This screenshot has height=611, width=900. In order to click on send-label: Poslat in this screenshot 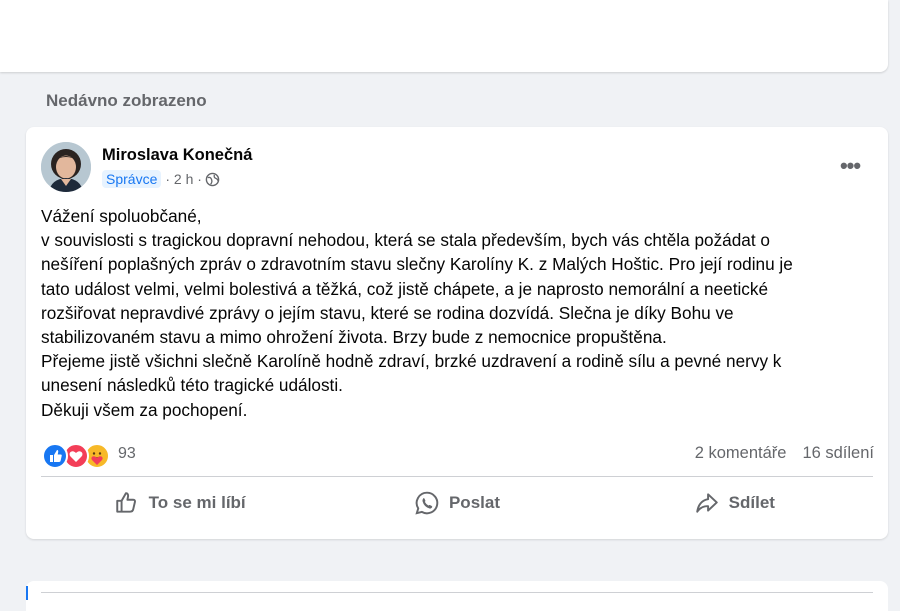, I will do `click(474, 502)`.